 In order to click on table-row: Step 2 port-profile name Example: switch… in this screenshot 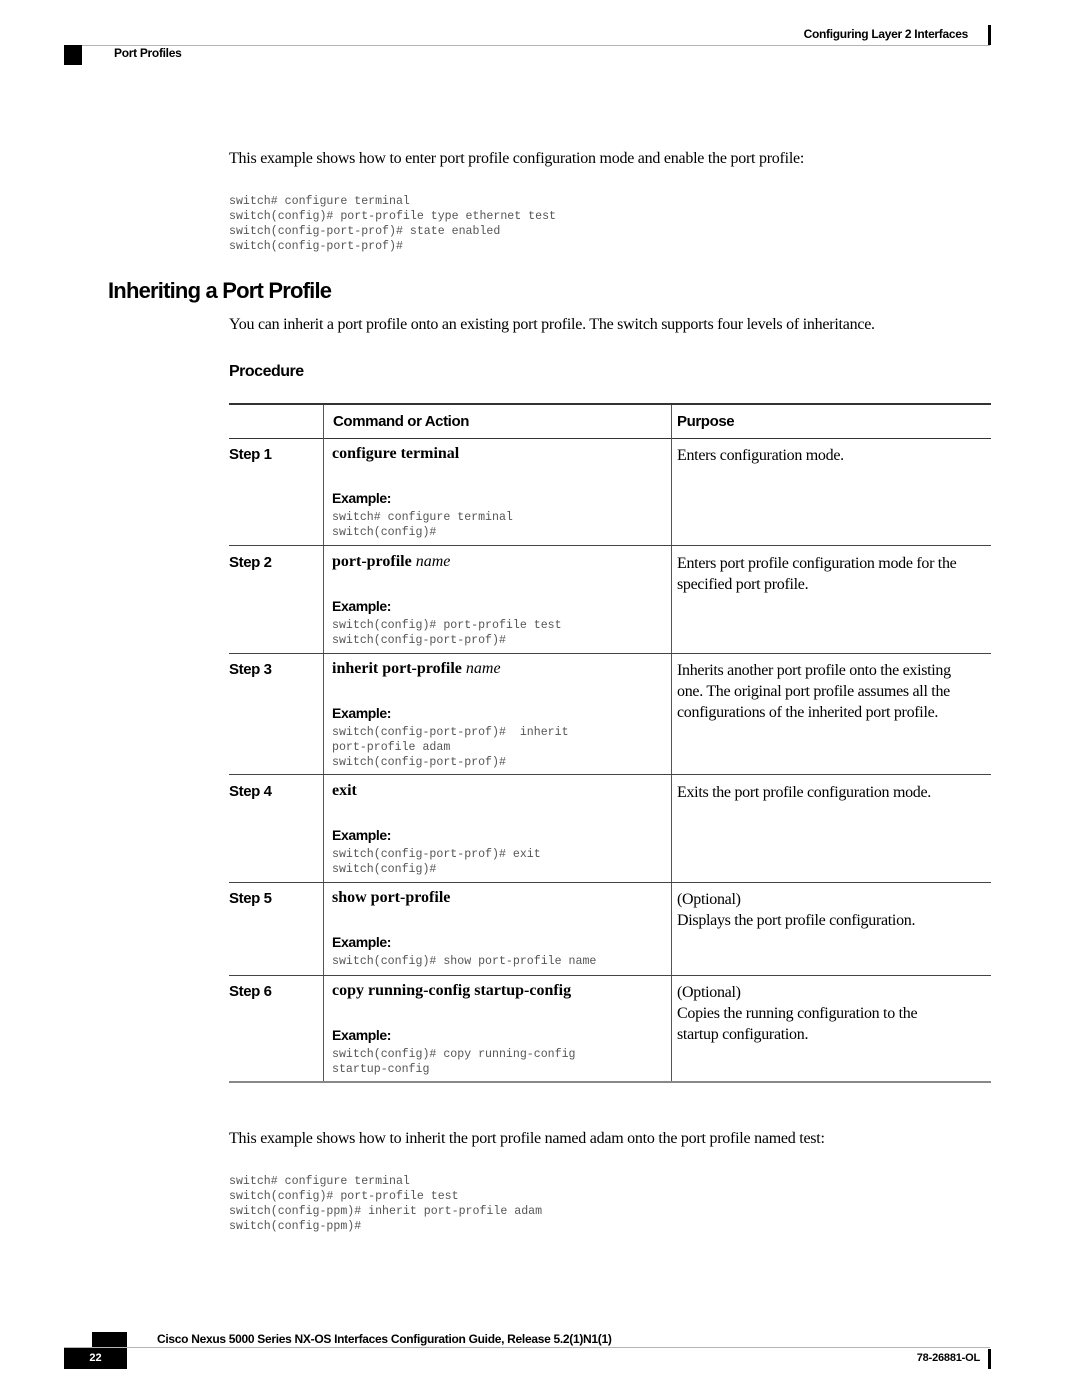, I will do `click(610, 602)`.